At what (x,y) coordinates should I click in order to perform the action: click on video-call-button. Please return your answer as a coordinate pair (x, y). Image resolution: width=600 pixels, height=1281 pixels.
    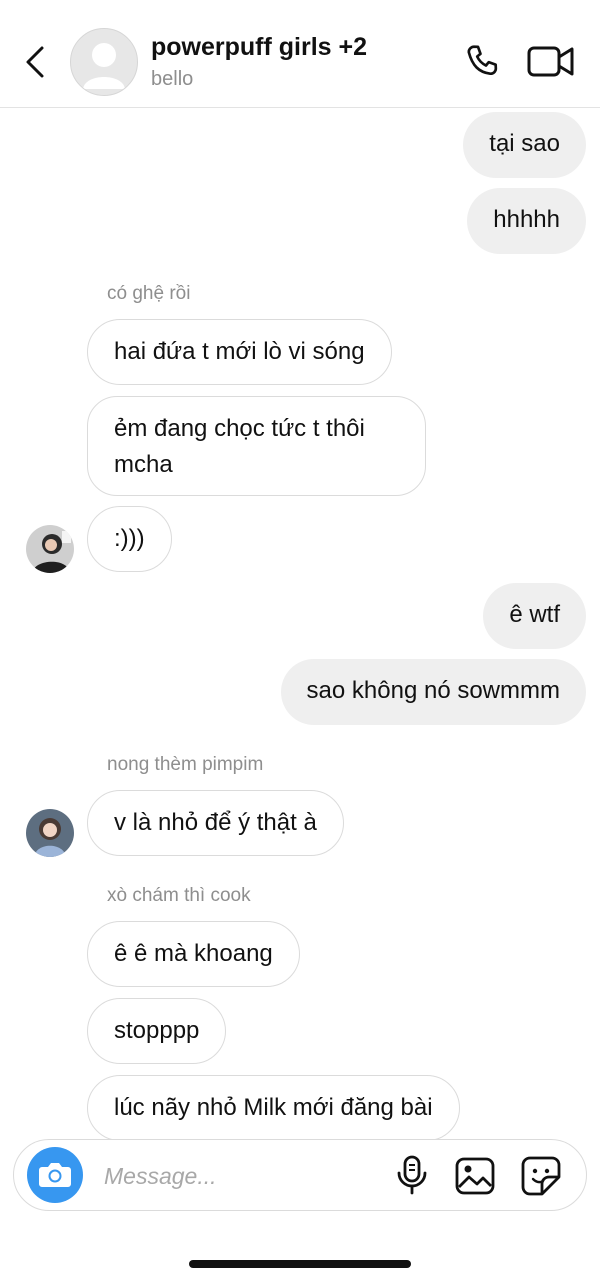
    Looking at the image, I should click on (551, 62).